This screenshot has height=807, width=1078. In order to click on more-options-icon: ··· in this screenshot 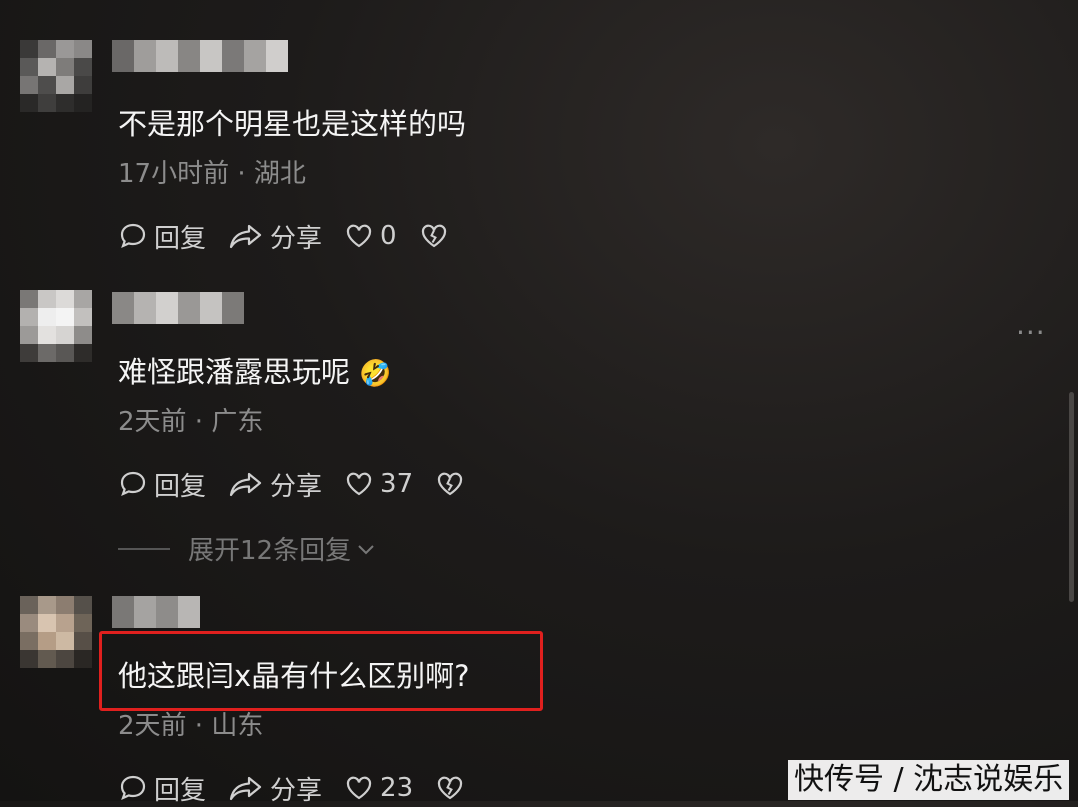, I will do `click(1031, 332)`.